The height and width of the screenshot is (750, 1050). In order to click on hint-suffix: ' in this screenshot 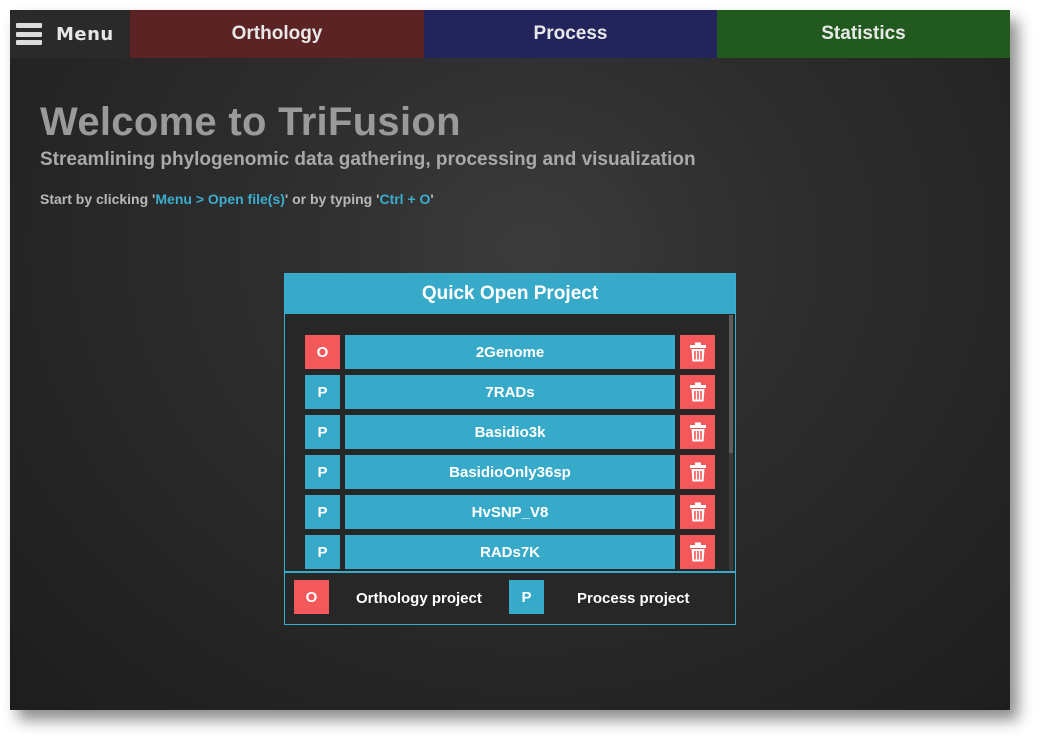, I will do `click(432, 199)`.